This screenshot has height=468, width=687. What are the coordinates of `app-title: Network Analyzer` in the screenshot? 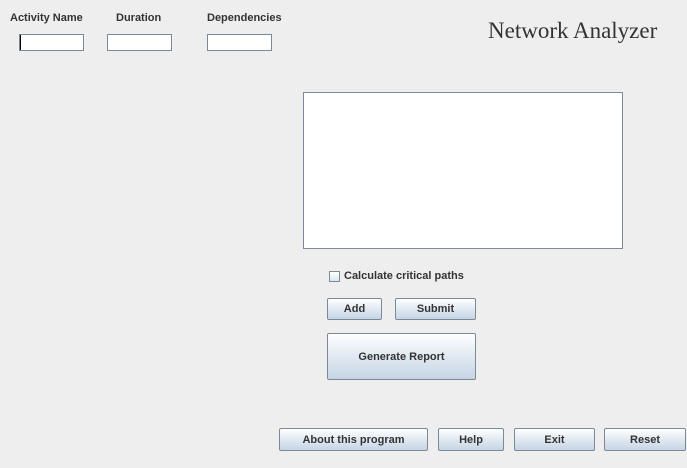 It's located at (573, 30).